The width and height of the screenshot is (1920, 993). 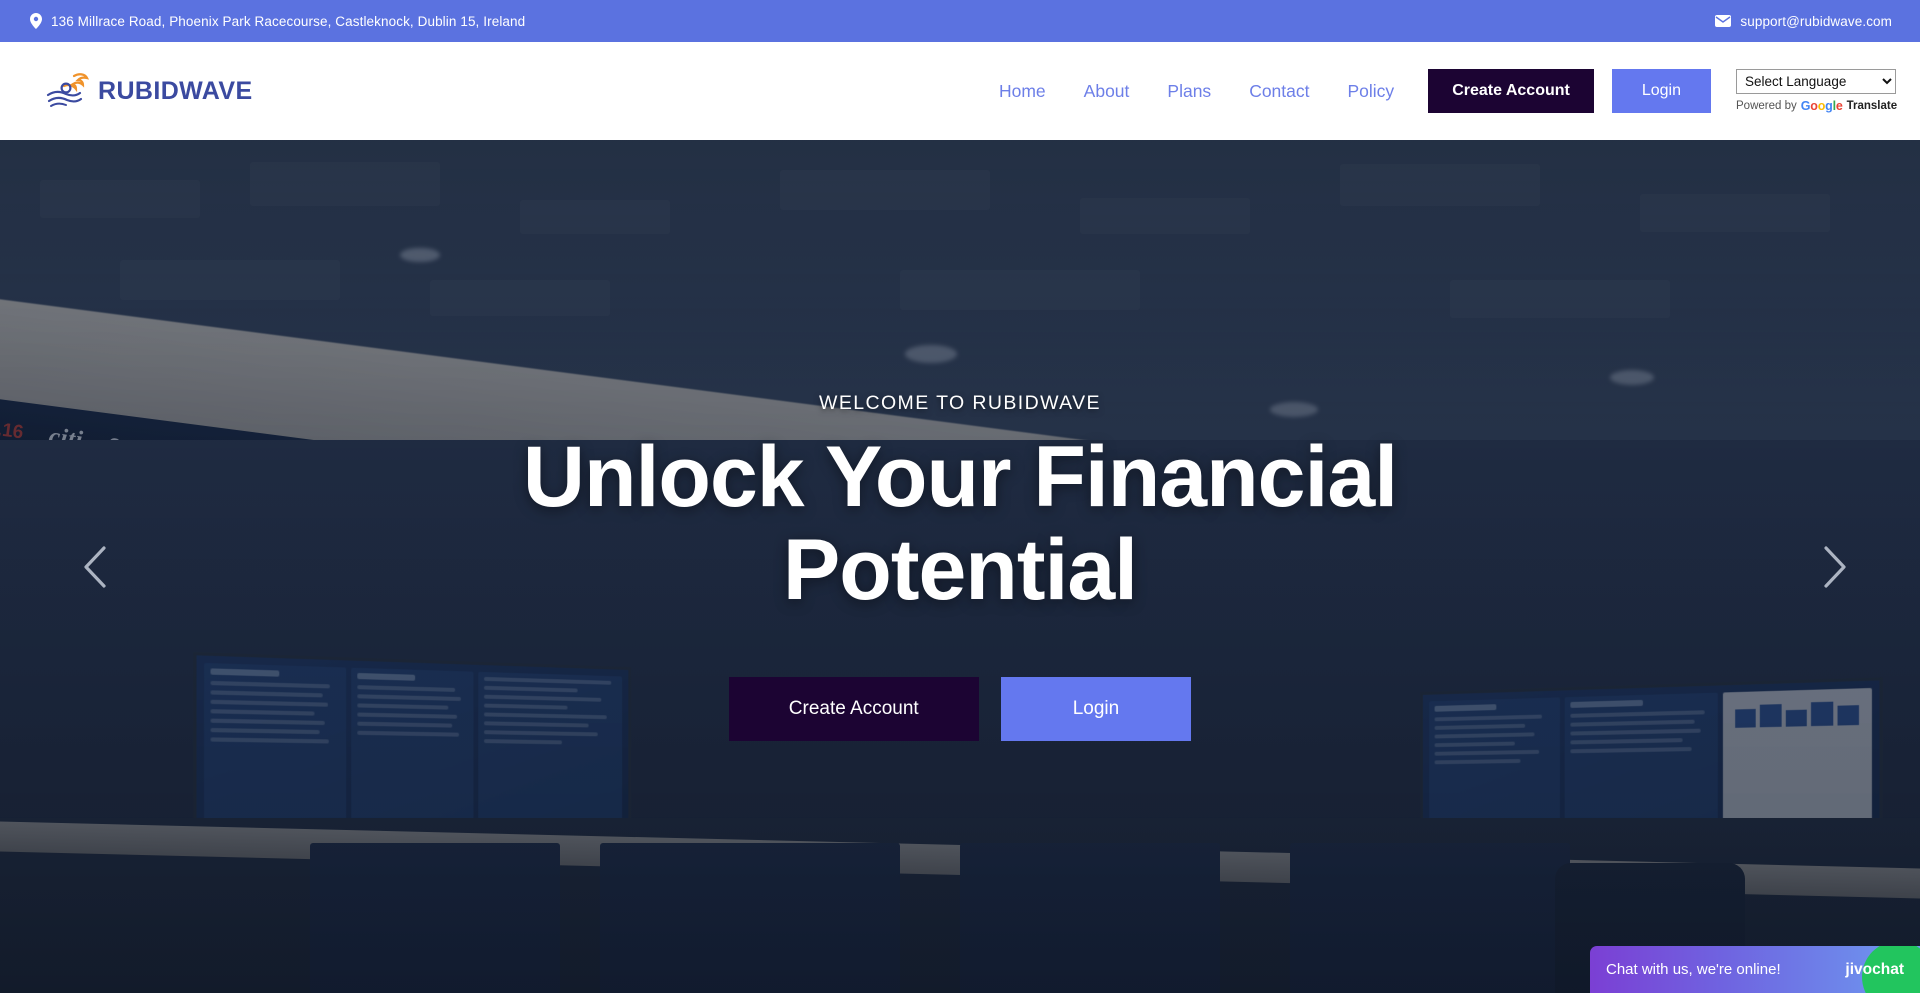 What do you see at coordinates (960, 403) in the screenshot?
I see `hero-eyebrow: WELCOME TO RUBIDWAVE` at bounding box center [960, 403].